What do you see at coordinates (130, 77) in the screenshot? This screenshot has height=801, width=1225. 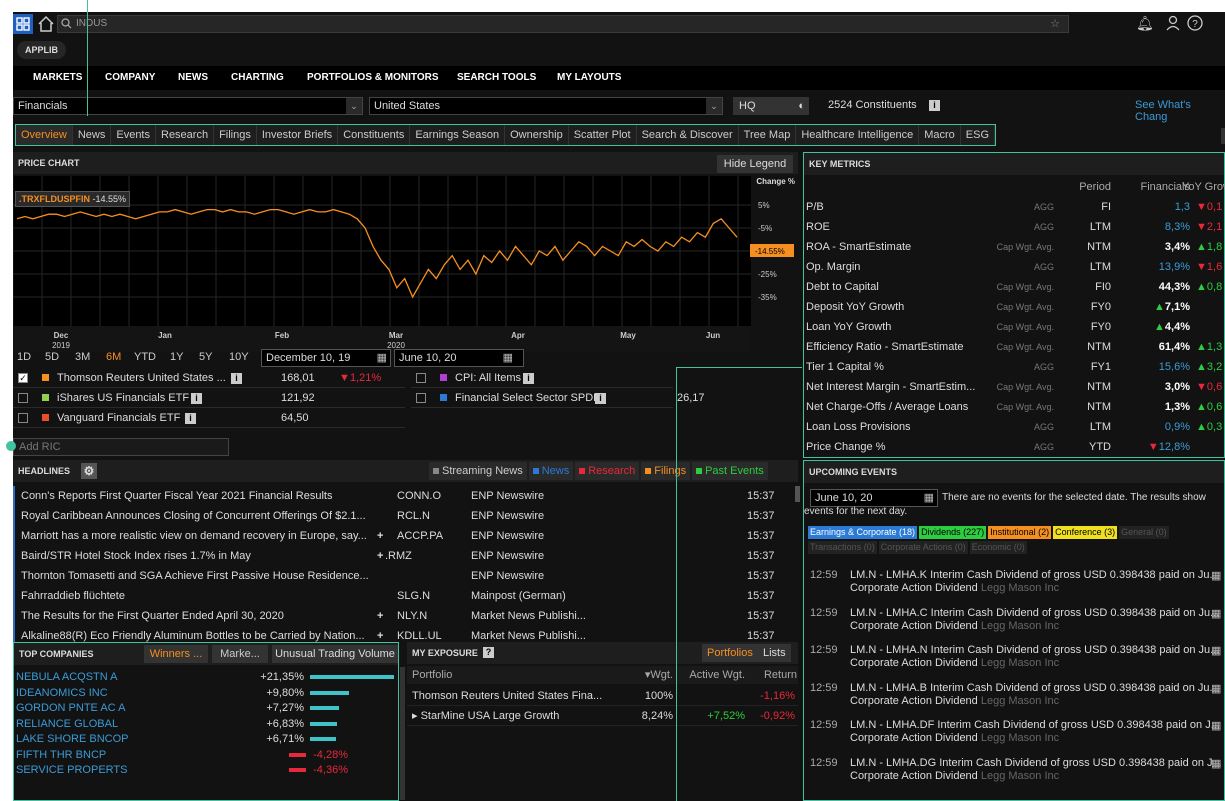 I see `nav-company: COMPANY` at bounding box center [130, 77].